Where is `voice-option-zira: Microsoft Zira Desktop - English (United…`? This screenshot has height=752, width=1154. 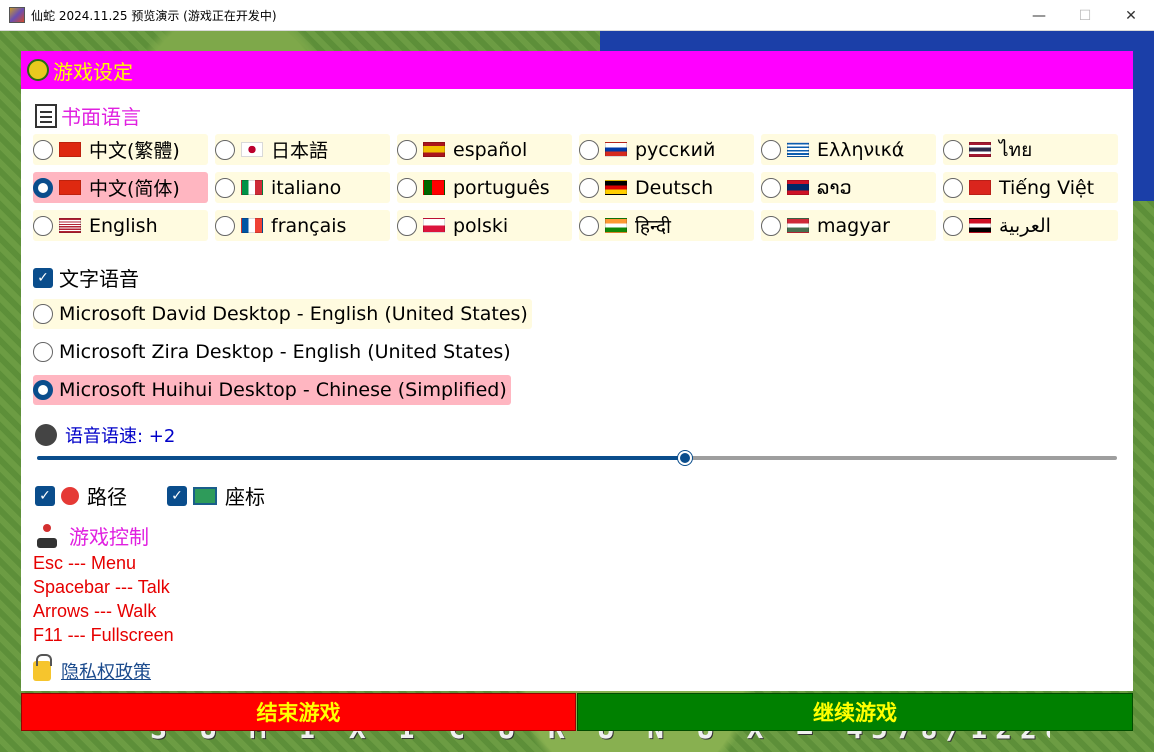
voice-option-zira: Microsoft Zira Desktop - English (United… is located at coordinates (274, 352).